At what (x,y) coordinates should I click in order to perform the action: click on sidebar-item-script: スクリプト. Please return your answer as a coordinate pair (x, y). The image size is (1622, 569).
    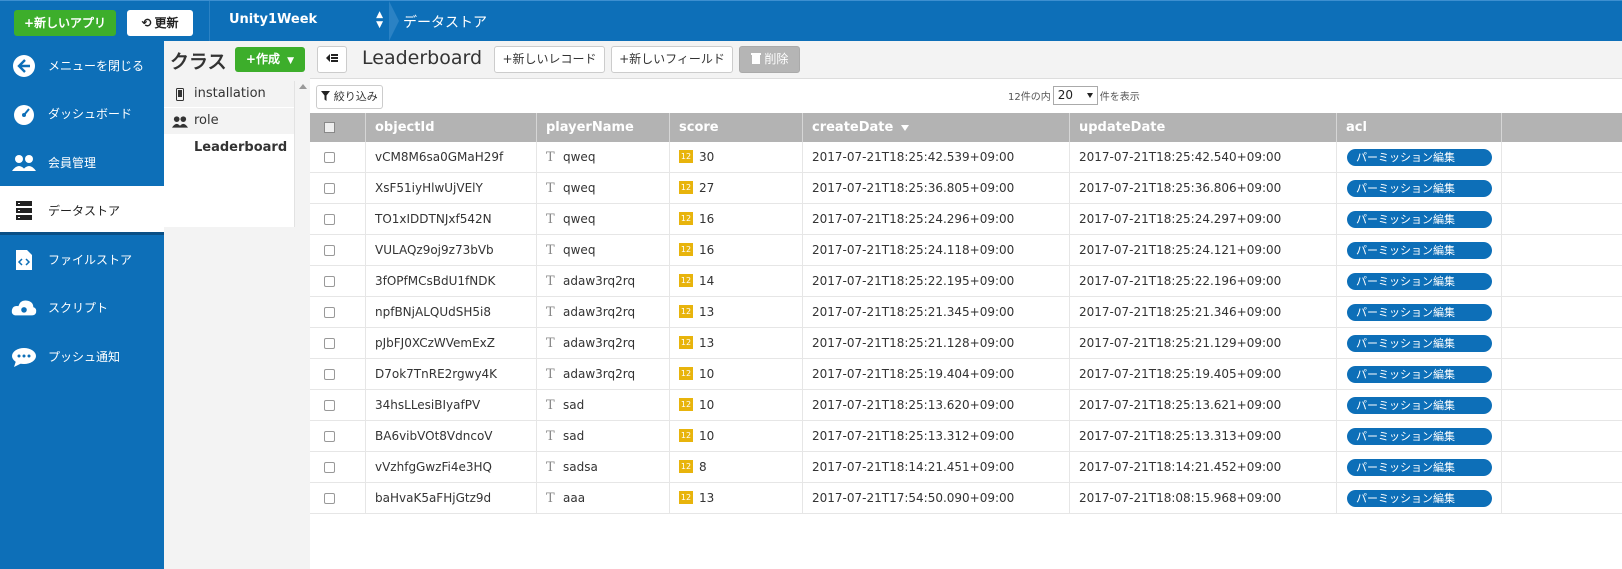
    Looking at the image, I should click on (82, 307).